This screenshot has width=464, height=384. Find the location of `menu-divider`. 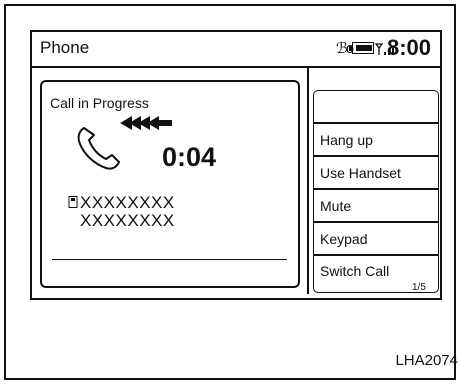

menu-divider is located at coordinates (308, 181).